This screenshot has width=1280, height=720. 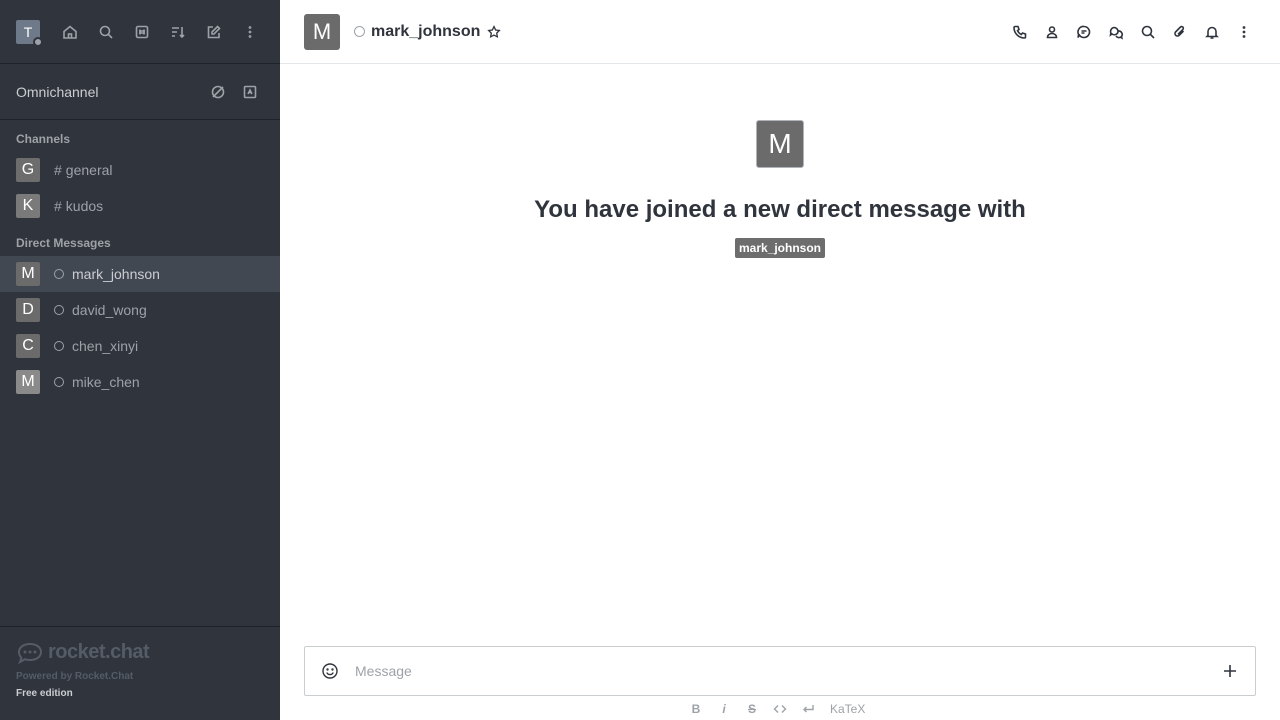 I want to click on emoji-button, so click(x=330, y=671).